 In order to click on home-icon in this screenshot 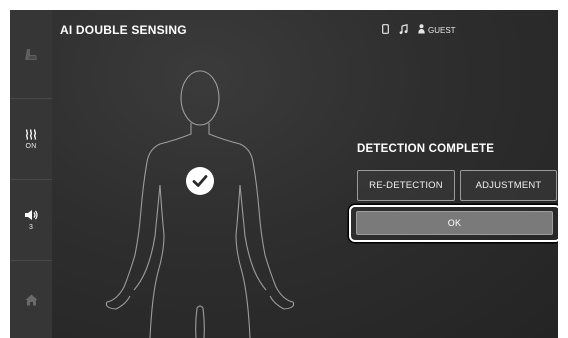, I will do `click(31, 299)`.